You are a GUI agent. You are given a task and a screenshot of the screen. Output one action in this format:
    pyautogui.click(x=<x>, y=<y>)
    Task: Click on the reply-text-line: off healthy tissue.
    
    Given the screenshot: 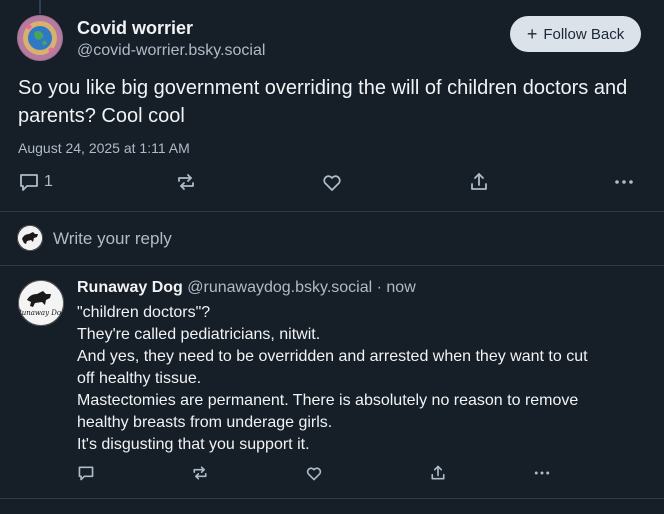 What is the action you would take?
    pyautogui.click(x=139, y=378)
    